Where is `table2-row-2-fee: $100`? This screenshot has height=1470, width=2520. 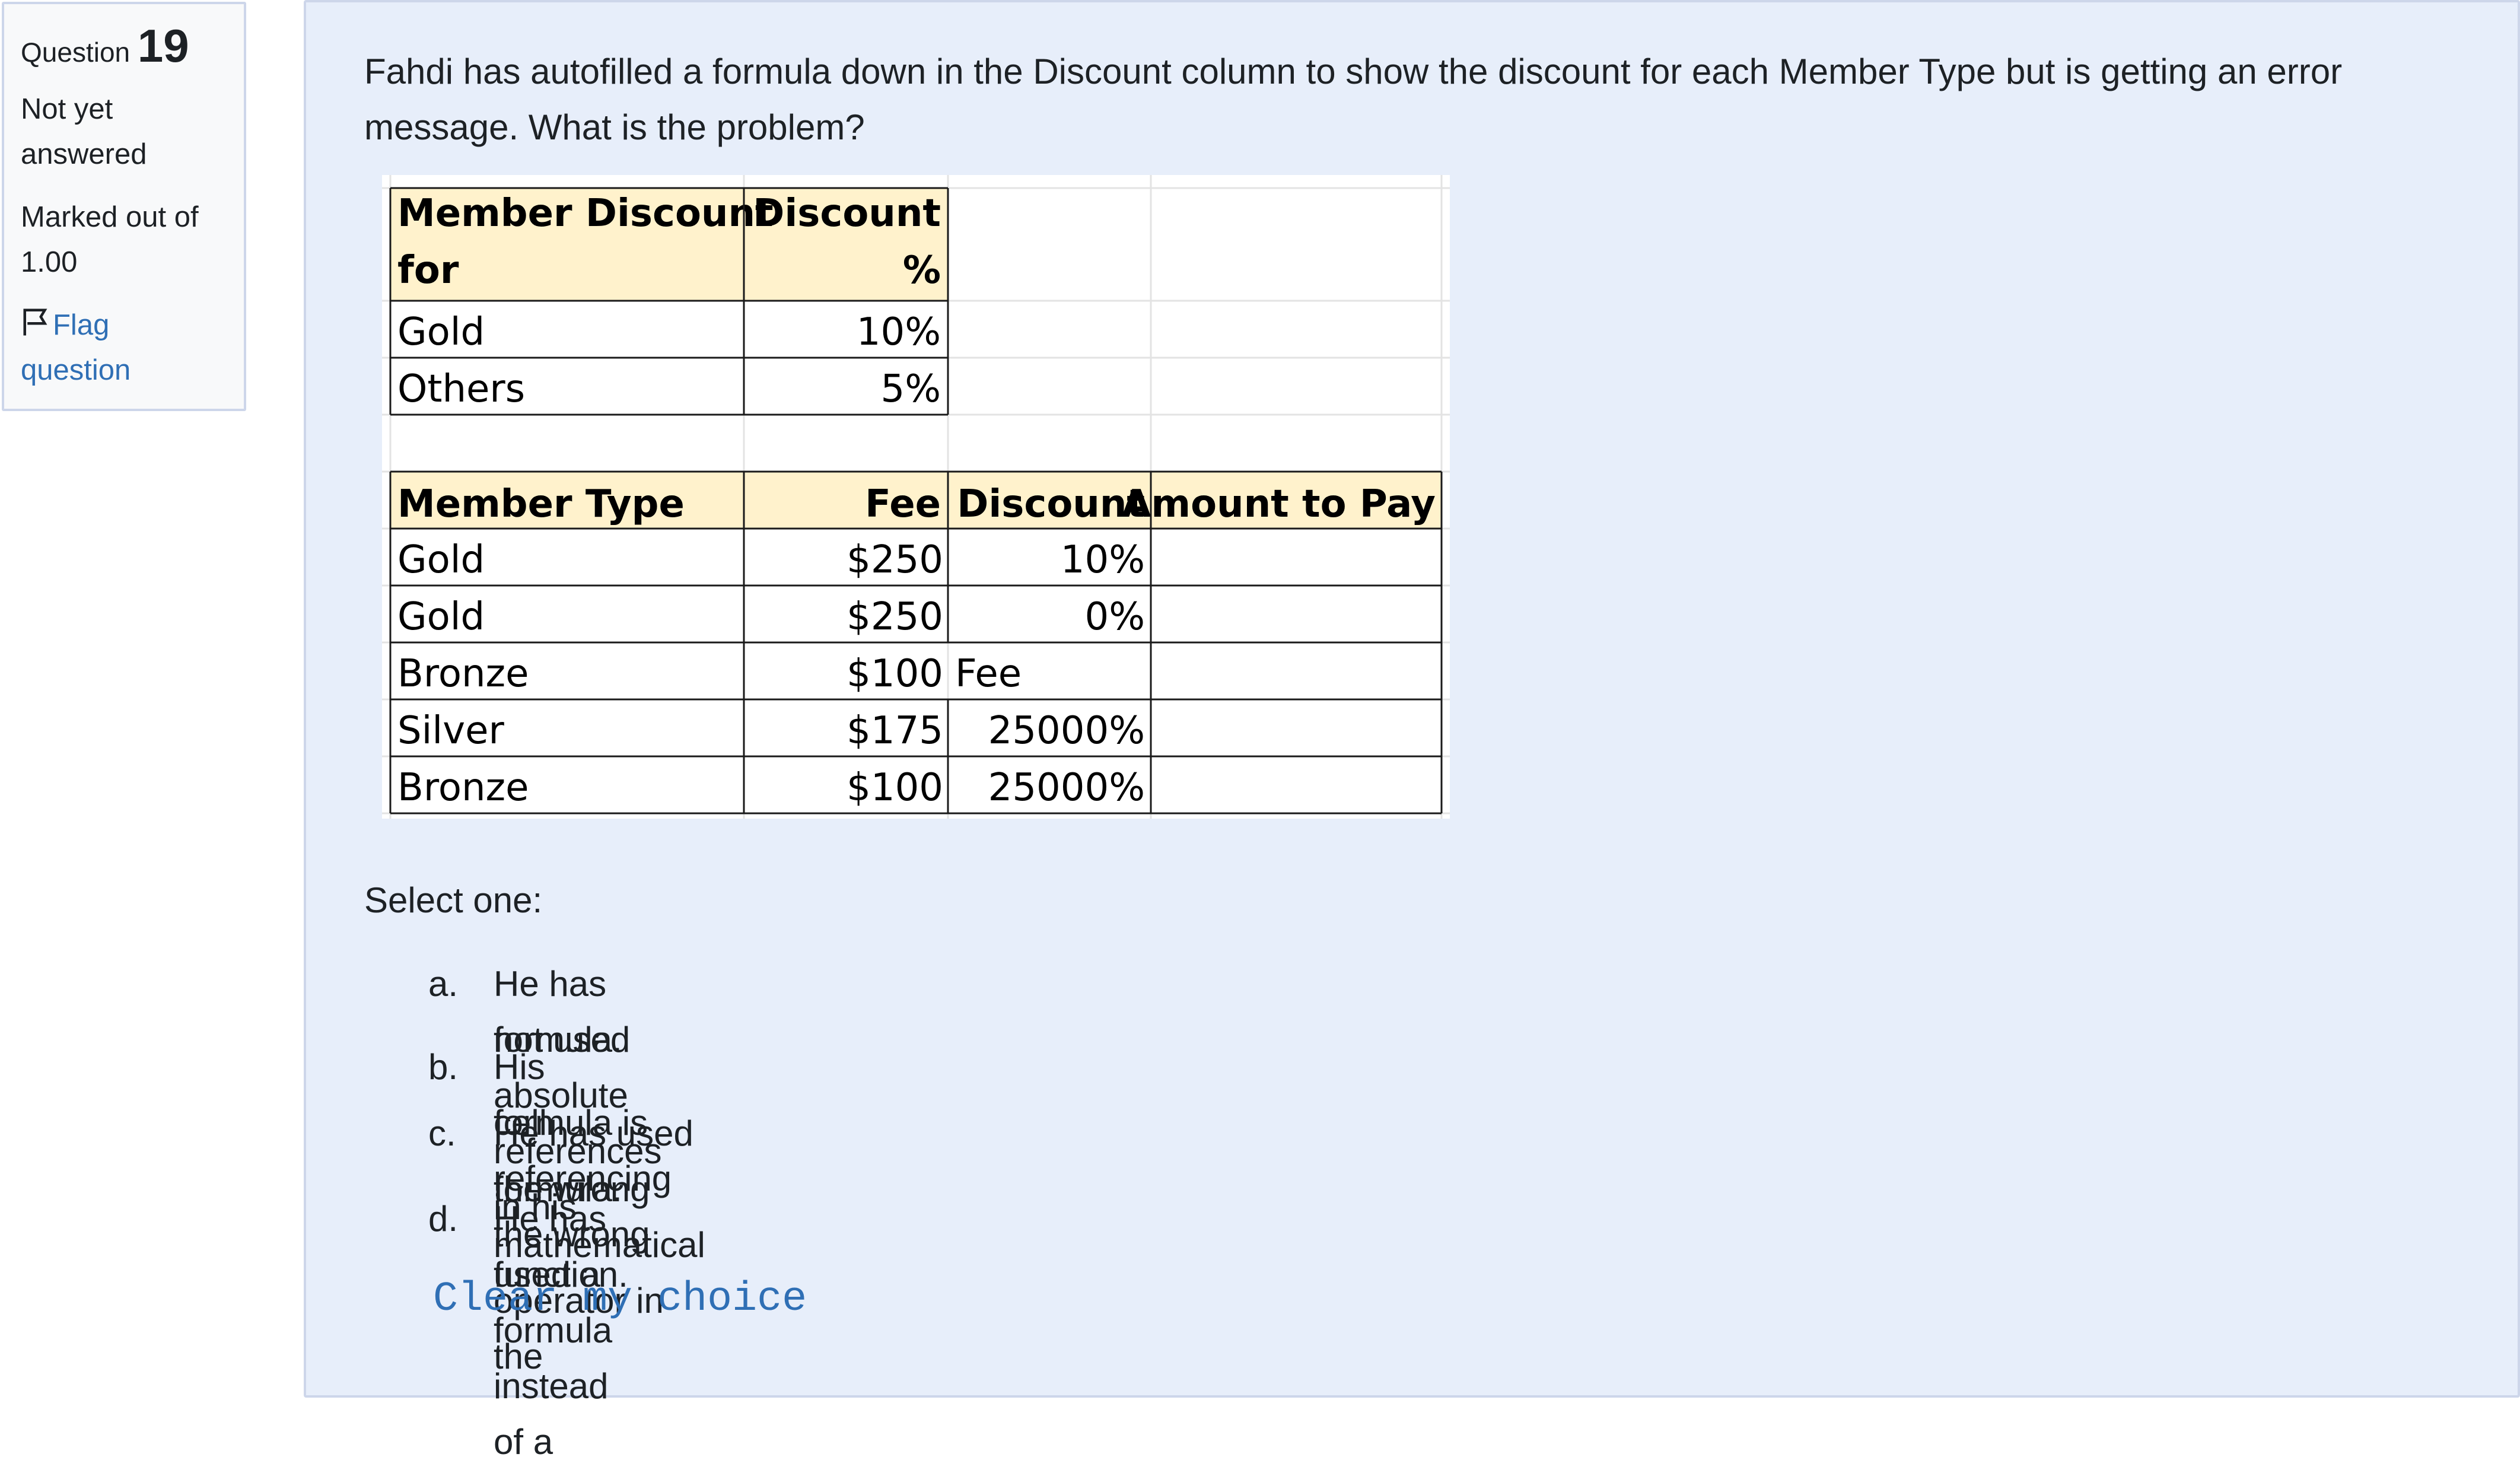
table2-row-2-fee: $100 is located at coordinates (895, 674).